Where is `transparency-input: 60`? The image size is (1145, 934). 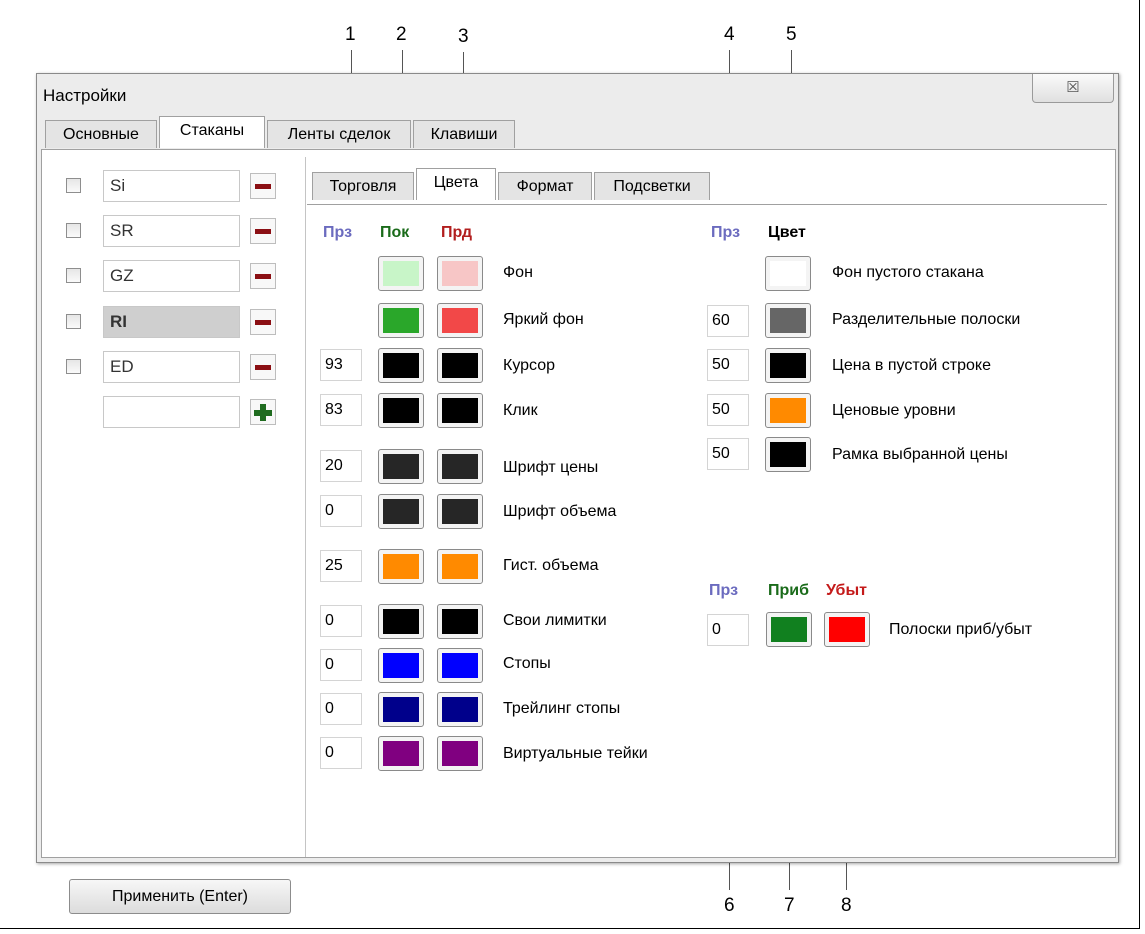 transparency-input: 60 is located at coordinates (728, 321).